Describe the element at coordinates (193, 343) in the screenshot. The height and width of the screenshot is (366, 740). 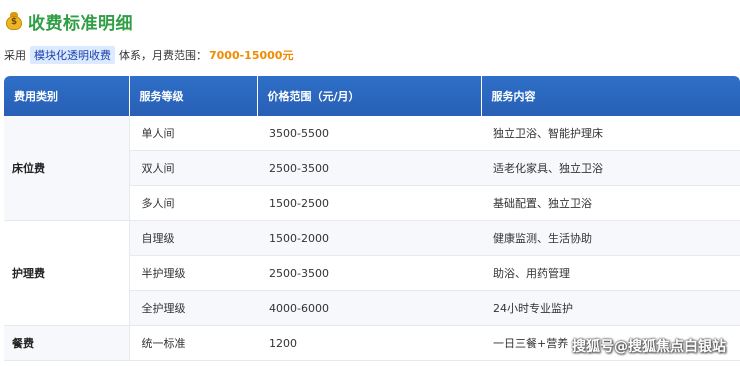
I see `level-cell: 统一标准` at that location.